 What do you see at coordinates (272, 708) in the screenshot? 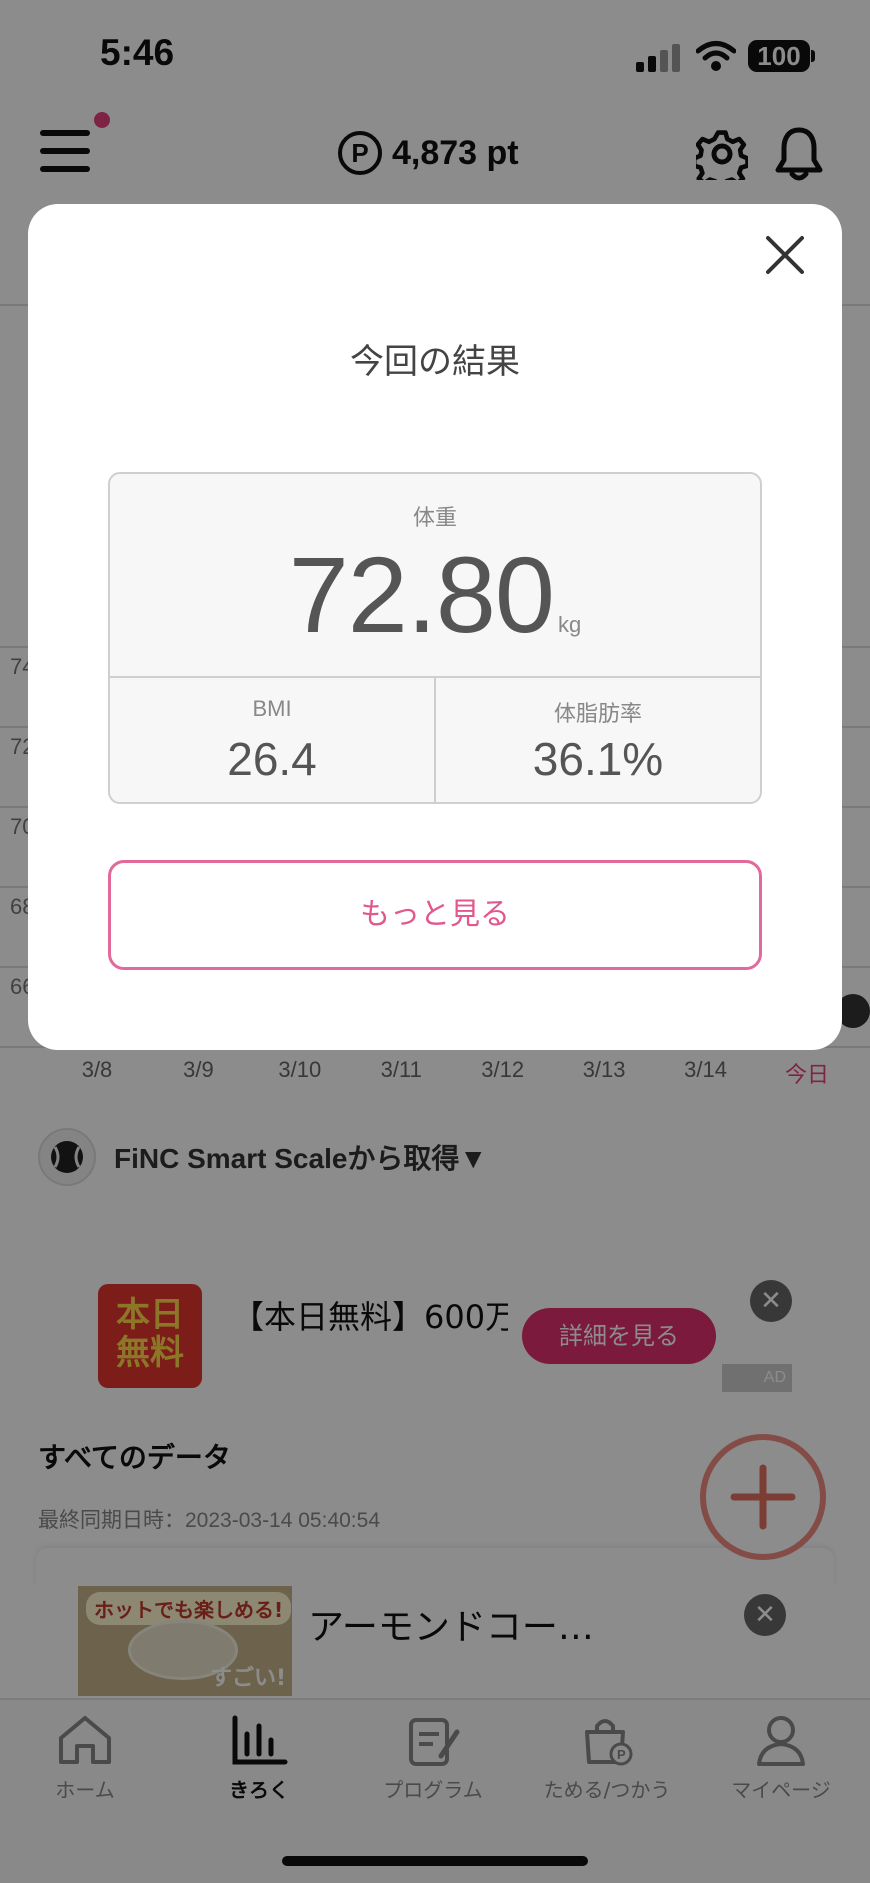
I see `bmi-label: BMI` at bounding box center [272, 708].